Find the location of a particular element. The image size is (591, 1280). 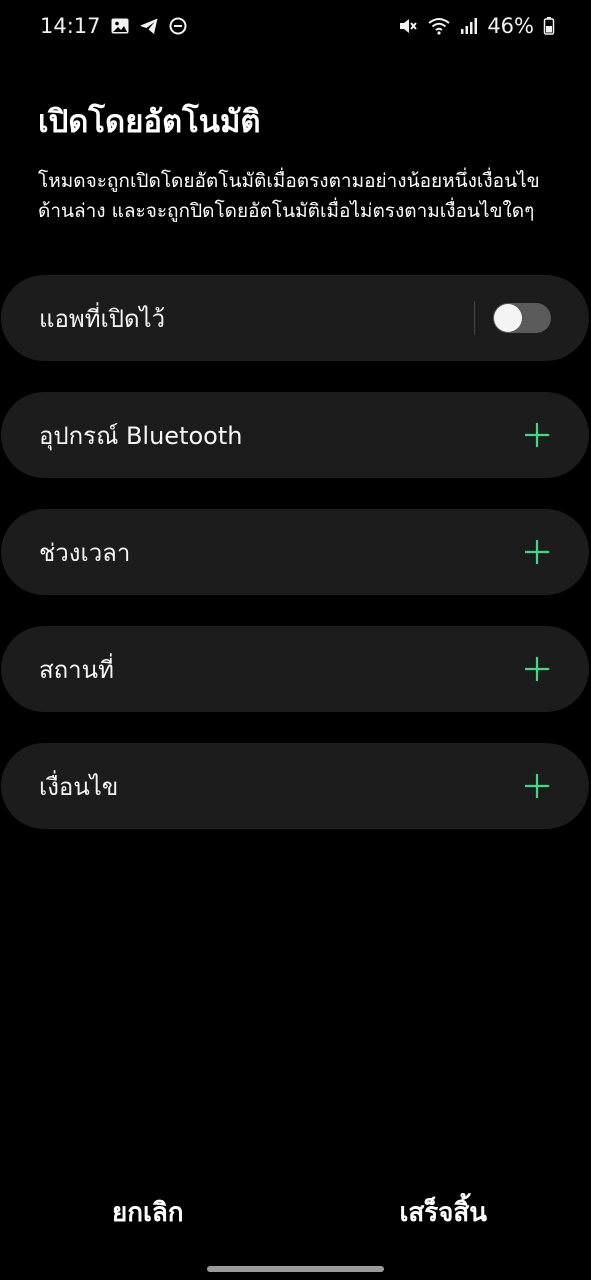

status-right: 46% is located at coordinates (476, 26).